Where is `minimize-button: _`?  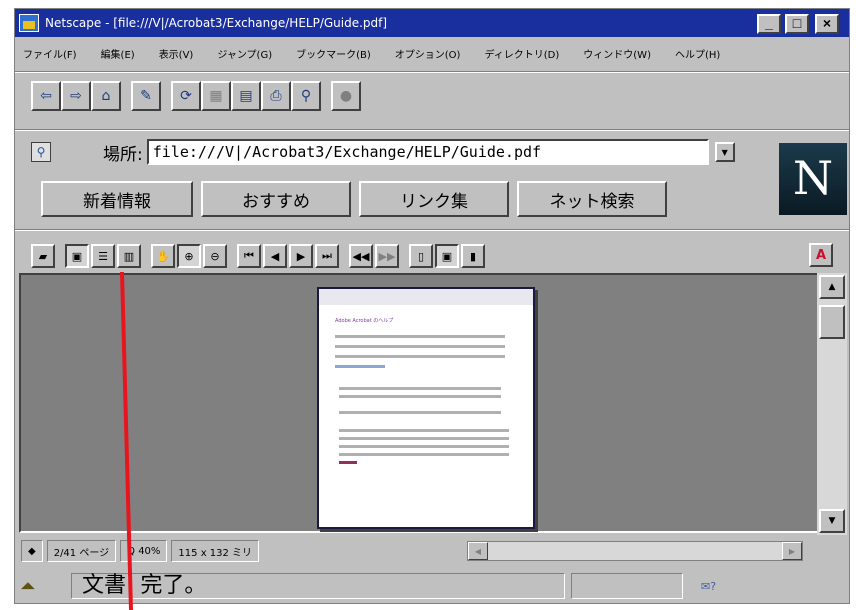 minimize-button: _ is located at coordinates (769, 24).